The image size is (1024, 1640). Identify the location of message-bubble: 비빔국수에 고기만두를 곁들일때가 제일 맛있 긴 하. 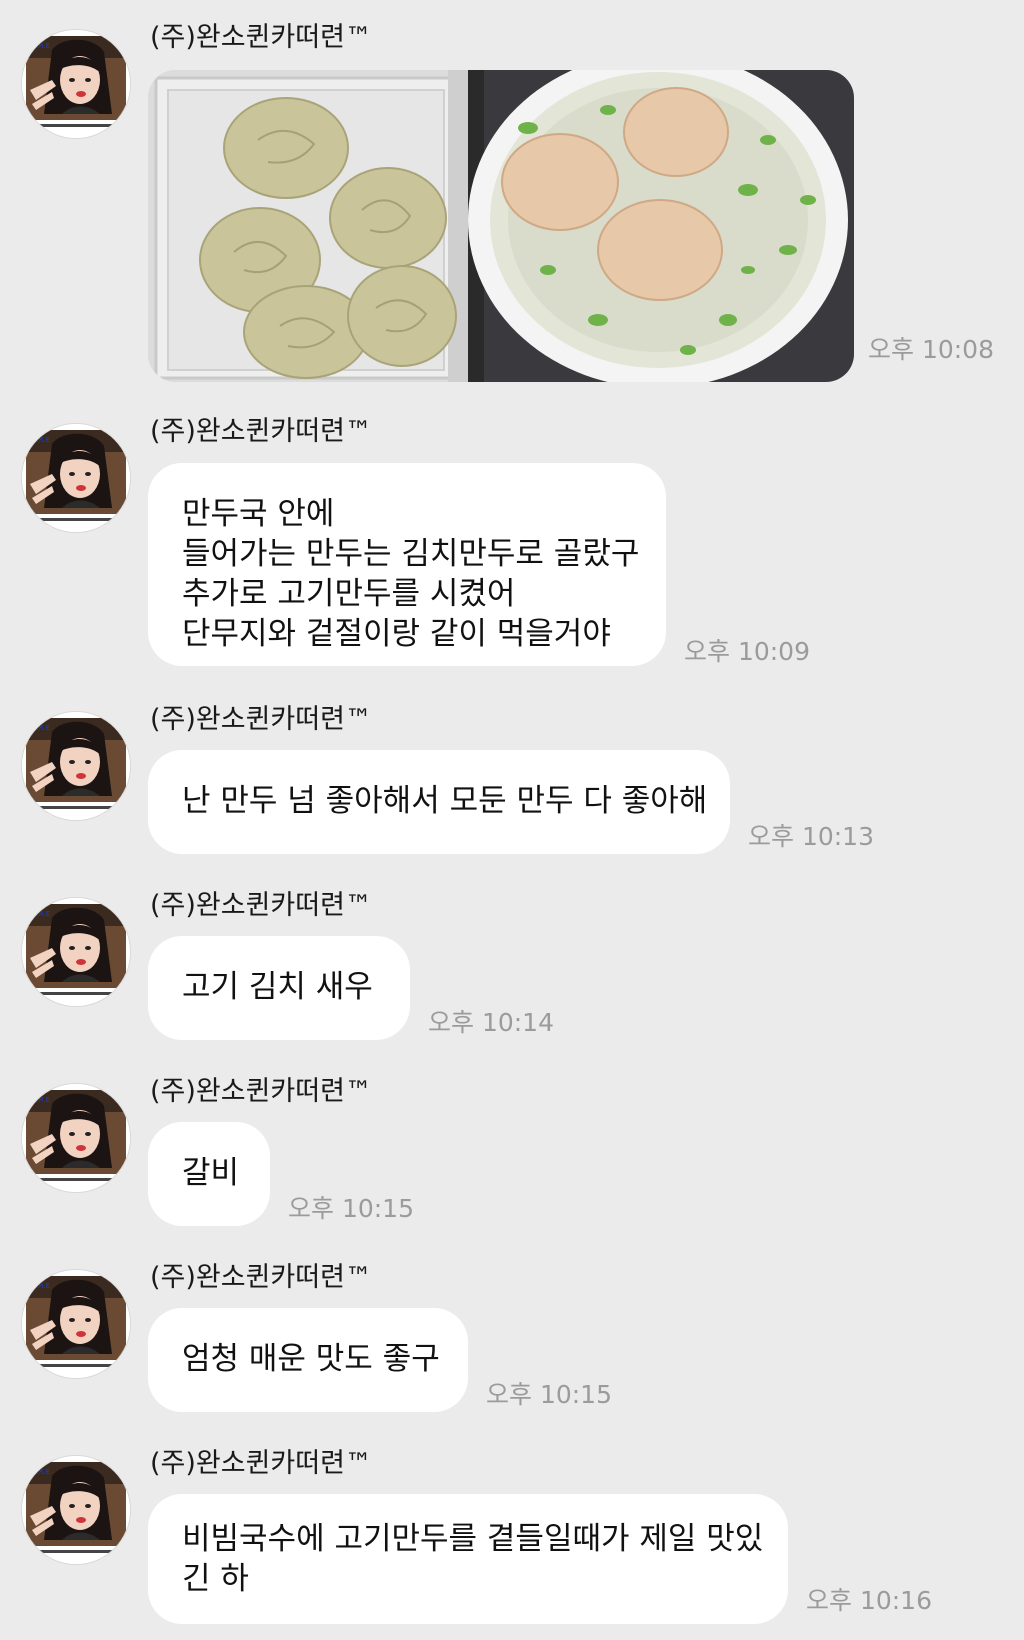
(468, 1559).